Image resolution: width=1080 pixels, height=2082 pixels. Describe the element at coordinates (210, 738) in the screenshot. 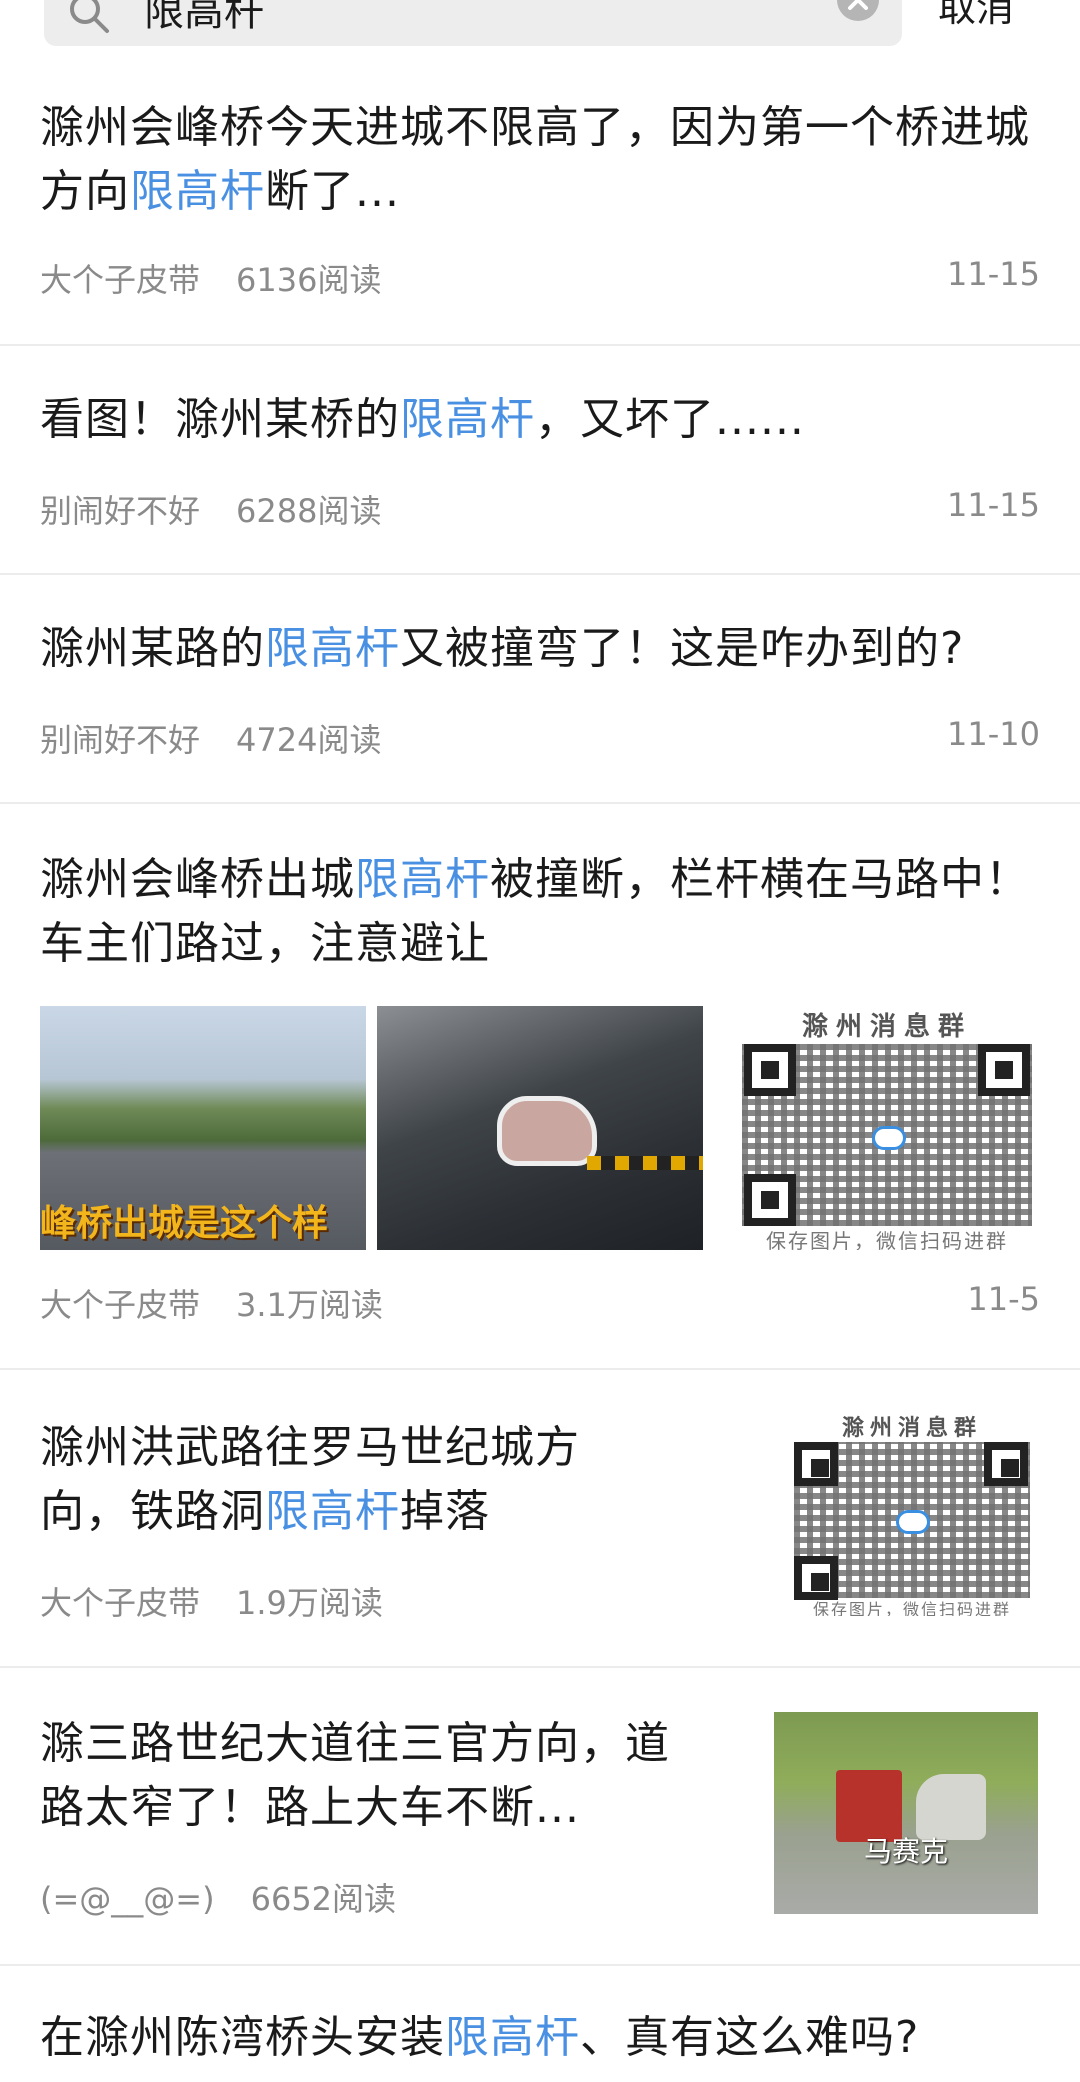

I see `result-meta: 别闹好不好 4724阅读` at that location.